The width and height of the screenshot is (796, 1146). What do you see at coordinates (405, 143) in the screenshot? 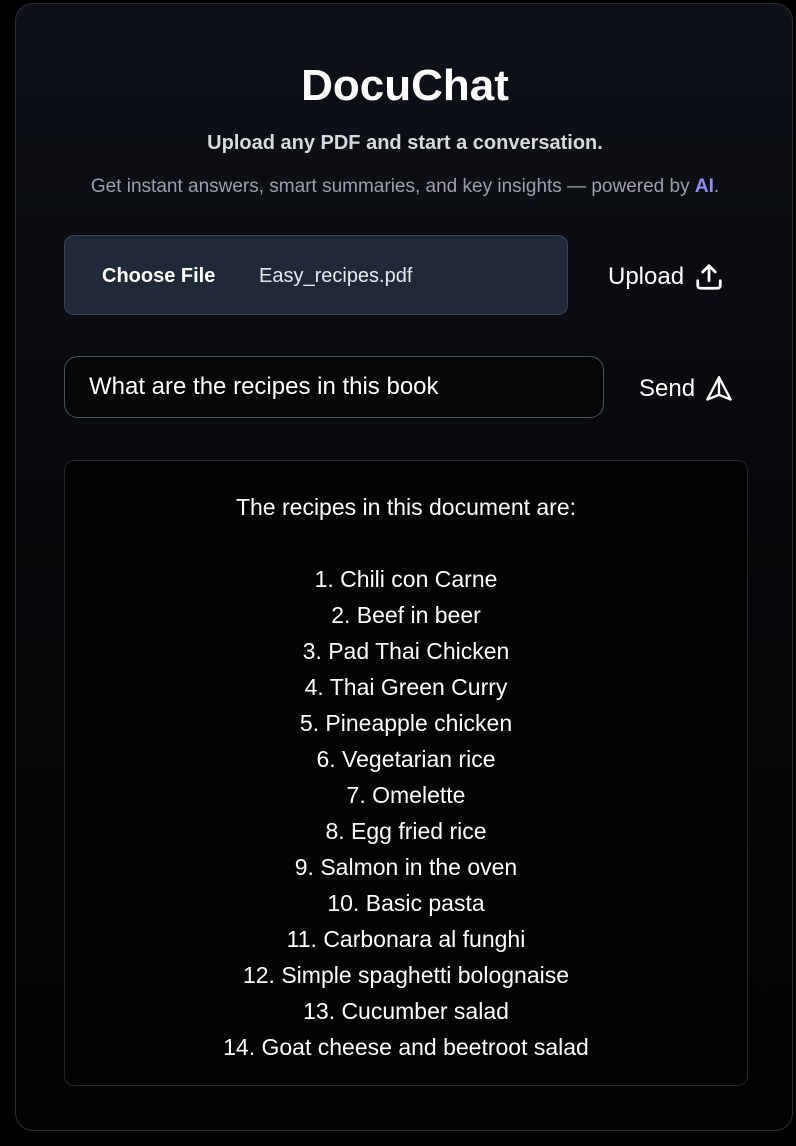
I see `subtitle: Upload any PDF and start a conversation.` at bounding box center [405, 143].